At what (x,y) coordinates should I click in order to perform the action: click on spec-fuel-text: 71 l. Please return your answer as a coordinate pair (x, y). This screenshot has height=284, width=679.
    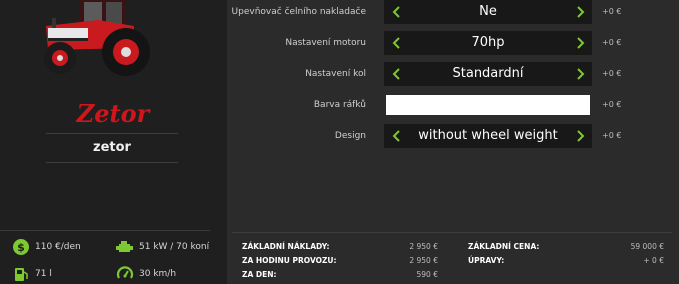
    Looking at the image, I should click on (43, 274).